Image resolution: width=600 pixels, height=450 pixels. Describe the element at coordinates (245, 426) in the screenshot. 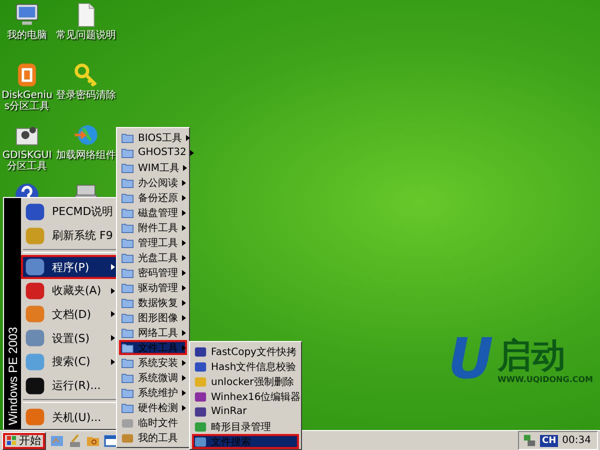

I see `menu-item: 畸形目录管理` at that location.